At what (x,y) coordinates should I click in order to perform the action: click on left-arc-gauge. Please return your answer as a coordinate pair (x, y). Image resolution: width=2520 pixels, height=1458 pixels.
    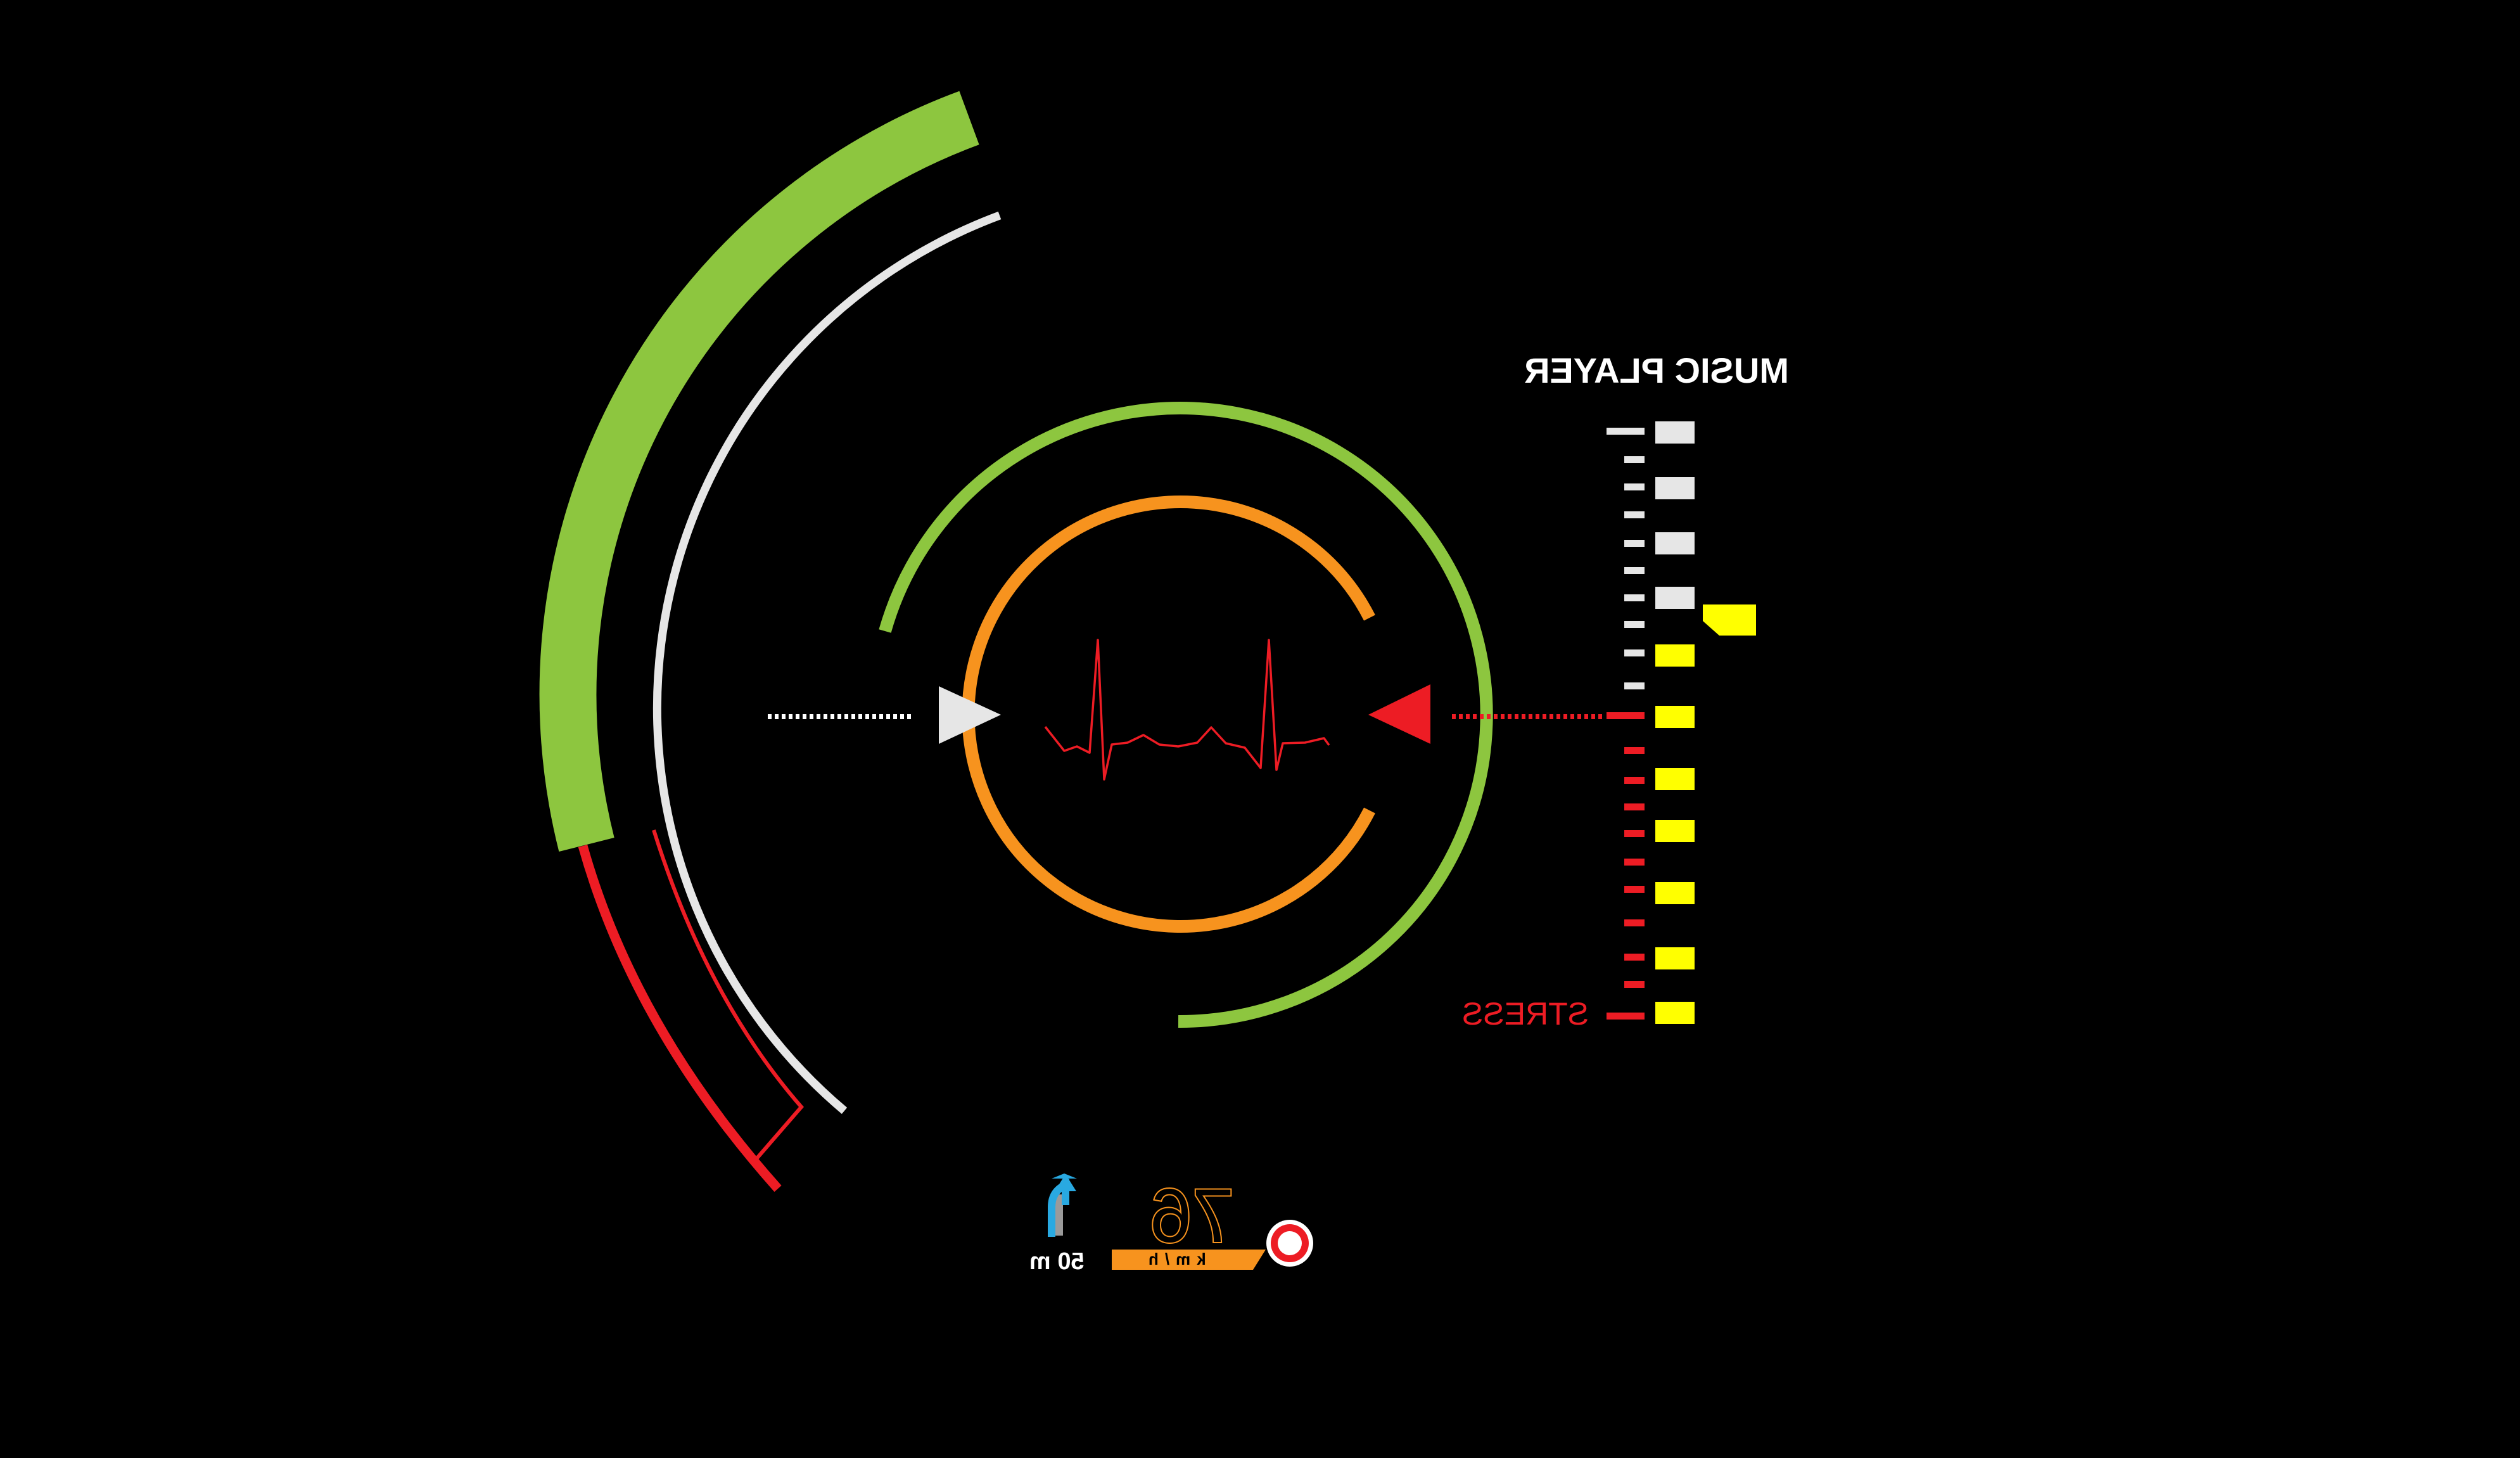
    Looking at the image, I should click on (770, 641).